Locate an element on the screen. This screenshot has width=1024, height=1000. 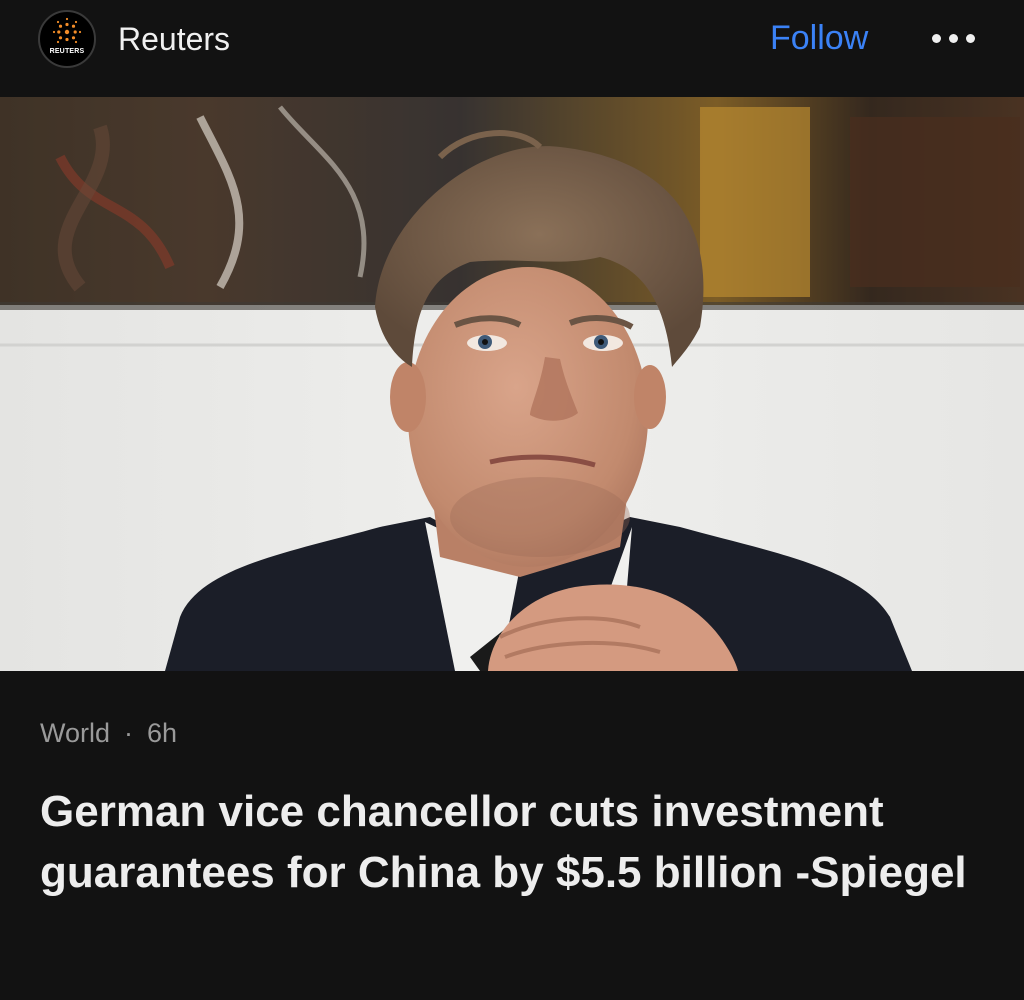
article-category: World is located at coordinates (75, 733).